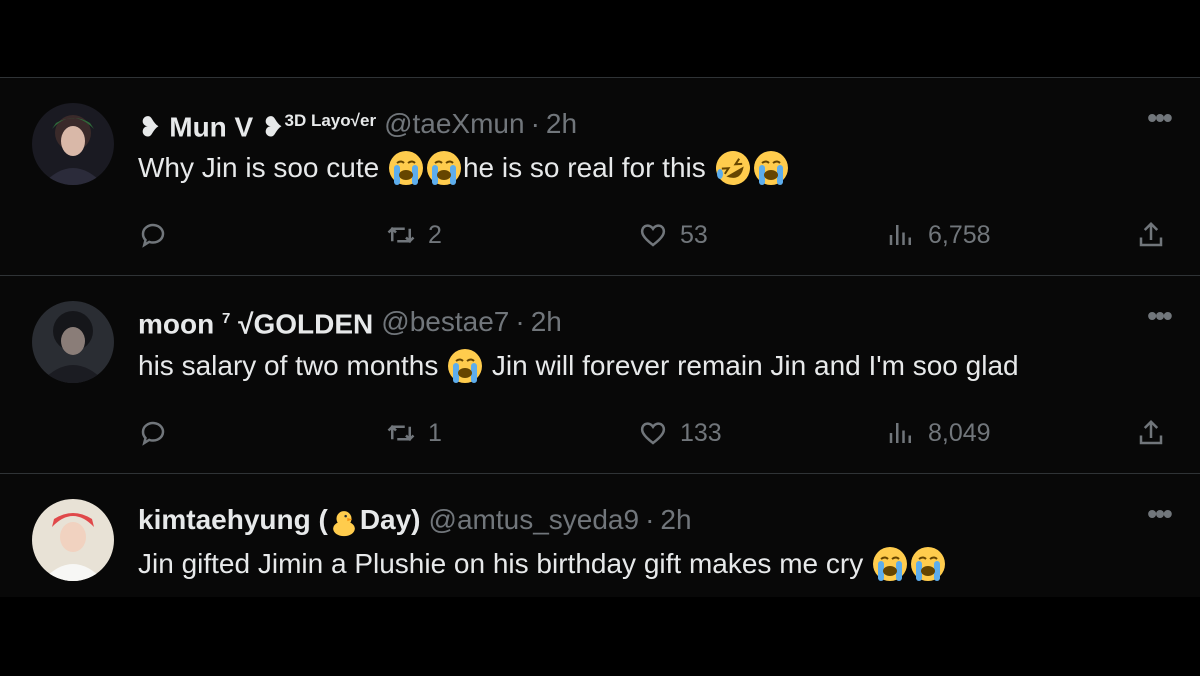 The height and width of the screenshot is (676, 1200). I want to click on like-button: 53, so click(673, 235).